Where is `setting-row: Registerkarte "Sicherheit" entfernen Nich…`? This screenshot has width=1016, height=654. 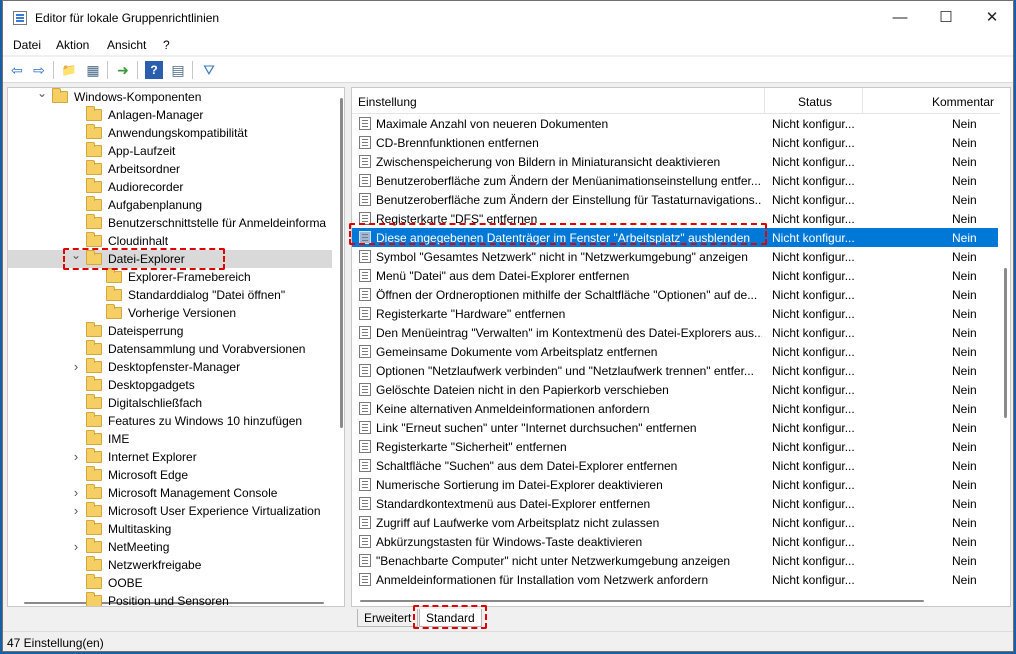
setting-row: Registerkarte "Sicherheit" entfernen Nich… is located at coordinates (675, 446).